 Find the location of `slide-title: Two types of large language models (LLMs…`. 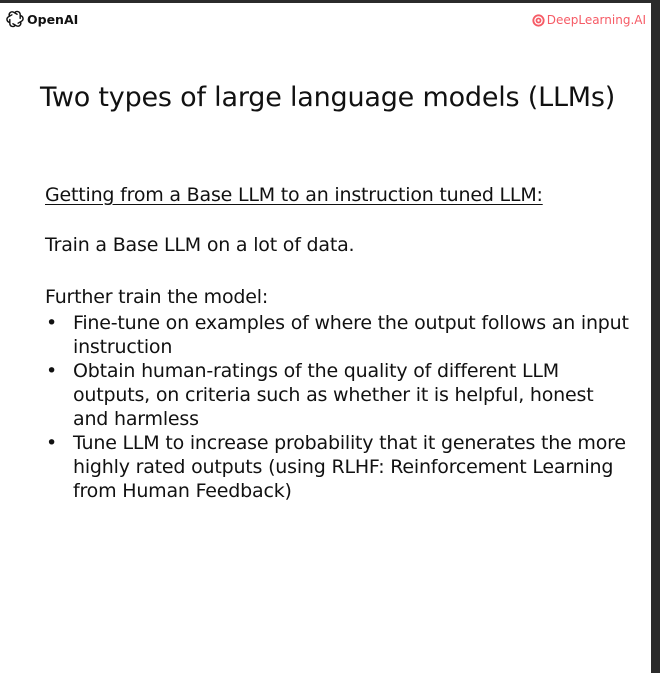

slide-title: Two types of large language models (LLMs… is located at coordinates (328, 97).